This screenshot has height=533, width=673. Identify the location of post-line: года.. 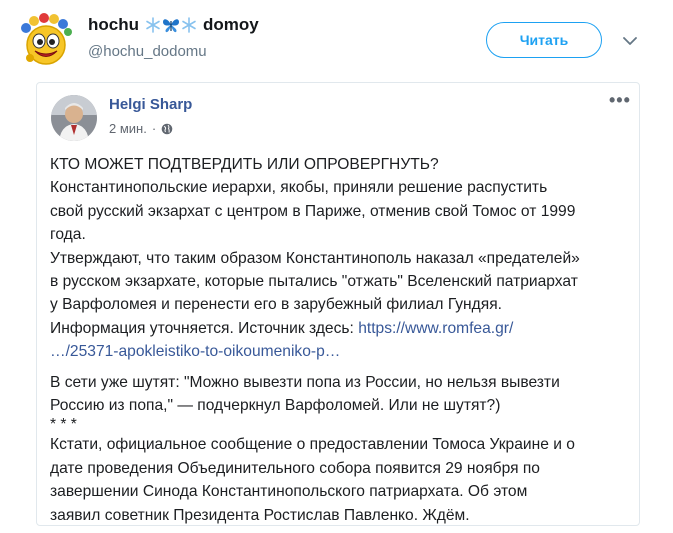
(68, 235).